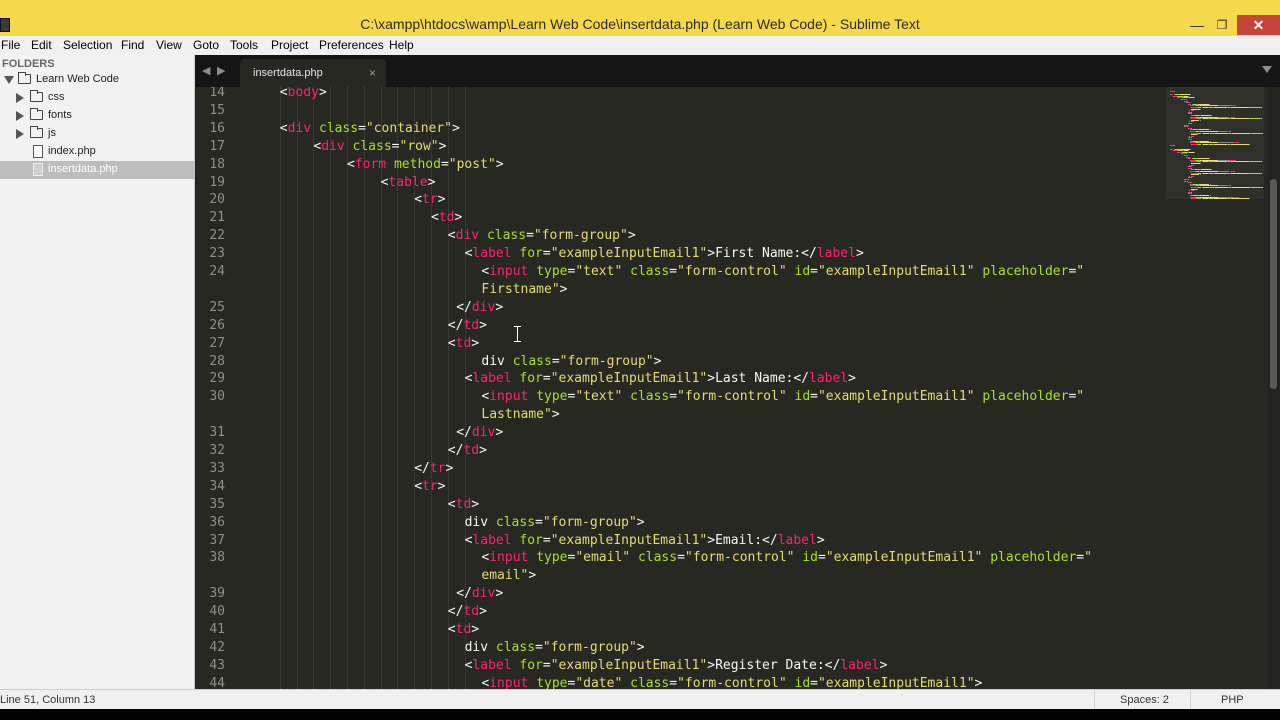  Describe the element at coordinates (217, 110) in the screenshot. I see `line-number: 15` at that location.